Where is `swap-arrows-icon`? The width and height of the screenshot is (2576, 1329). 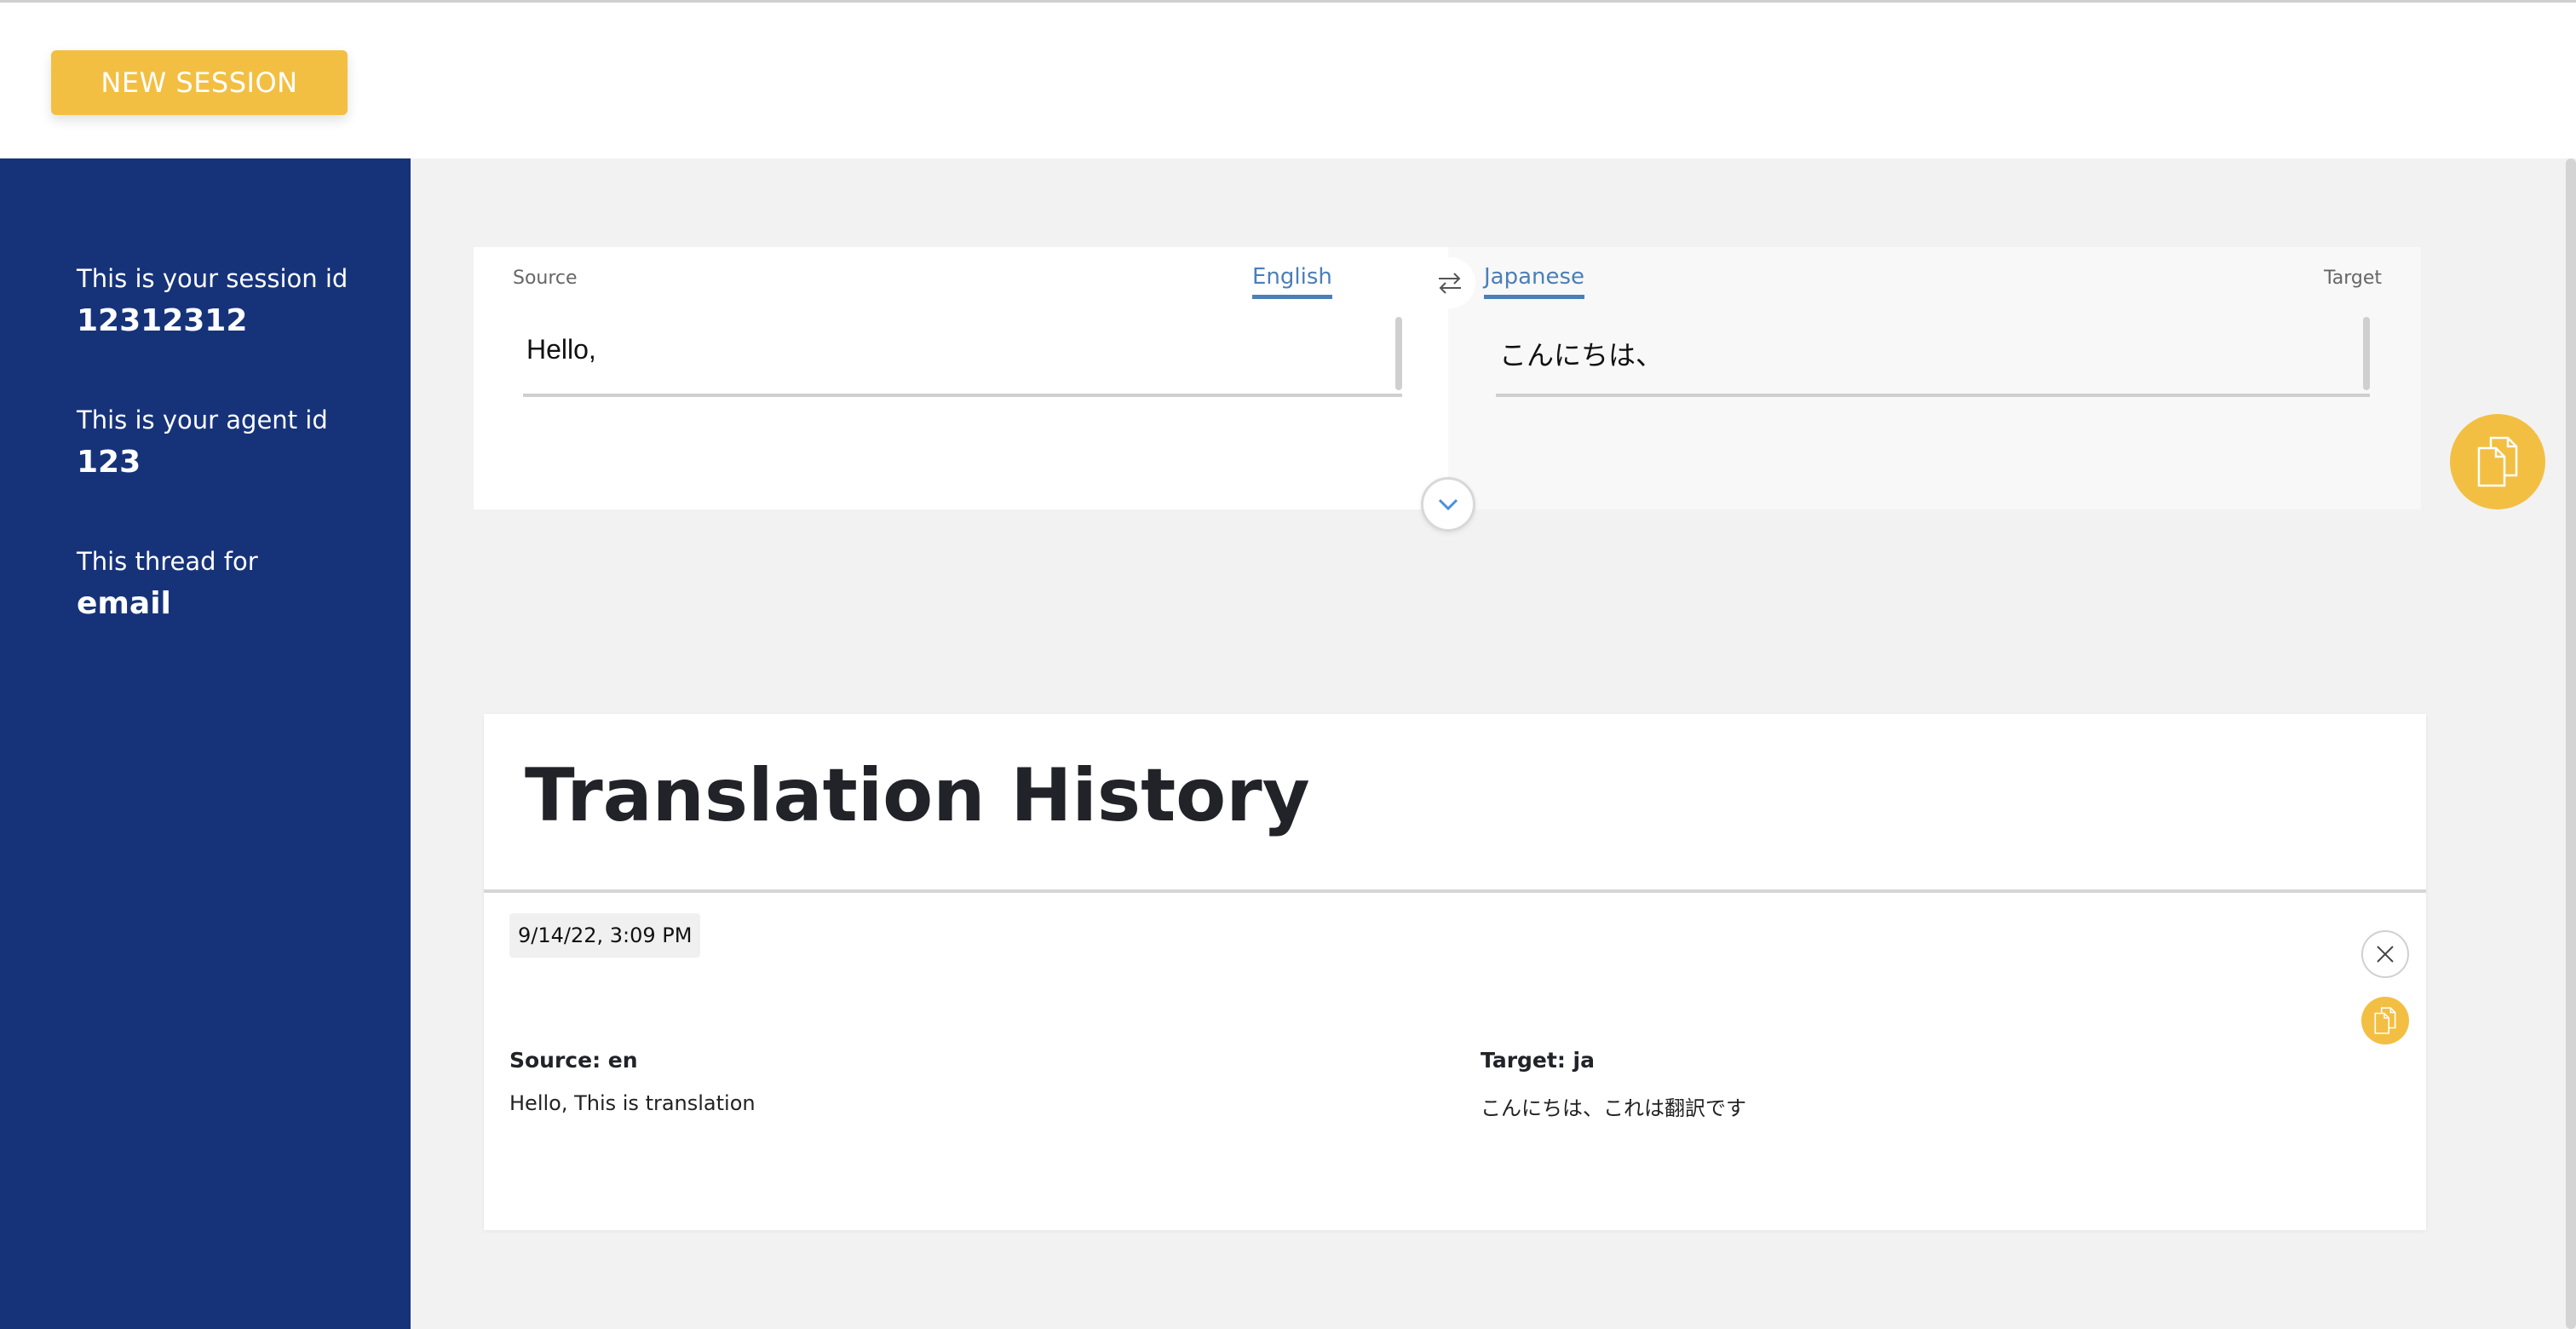 swap-arrows-icon is located at coordinates (1450, 283).